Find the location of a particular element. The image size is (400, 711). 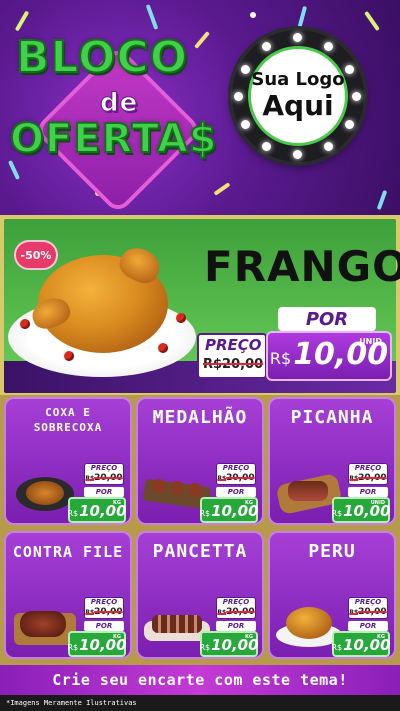

pancetta-meat is located at coordinates (177, 624).